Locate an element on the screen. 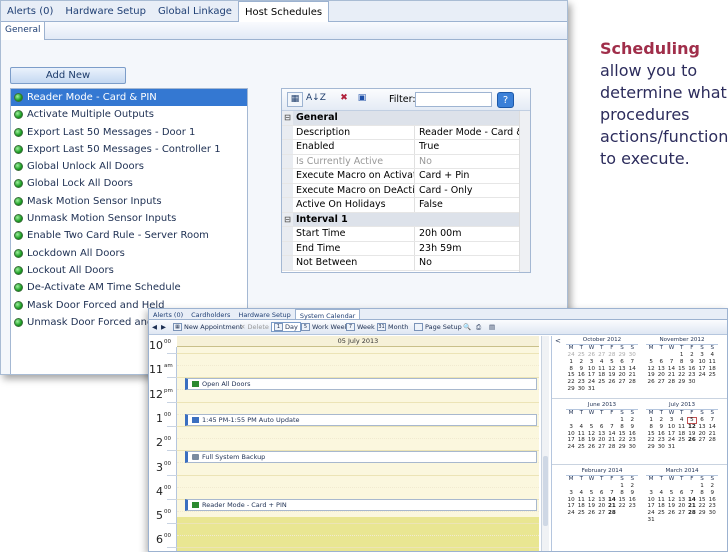 The width and height of the screenshot is (728, 552). print-preview-icon: 🔍 is located at coordinates (467, 327).